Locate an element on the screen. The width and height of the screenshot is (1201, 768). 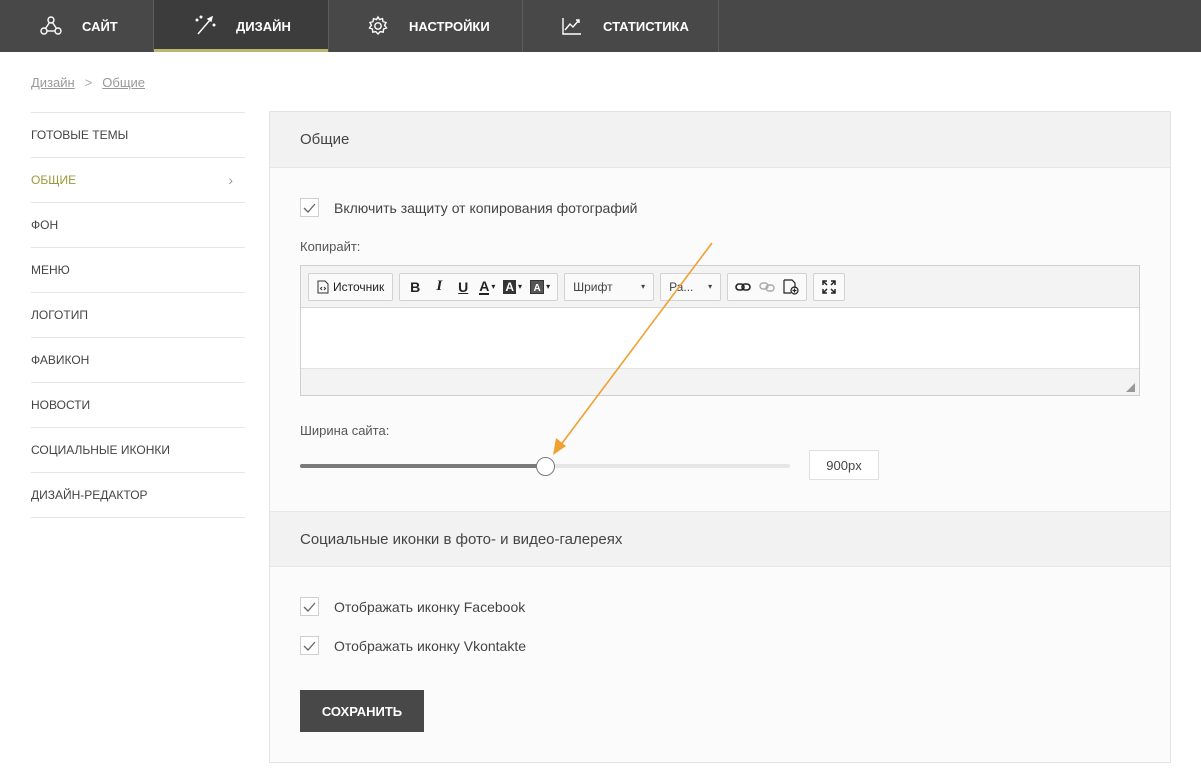
unlink-icon is located at coordinates (767, 286).